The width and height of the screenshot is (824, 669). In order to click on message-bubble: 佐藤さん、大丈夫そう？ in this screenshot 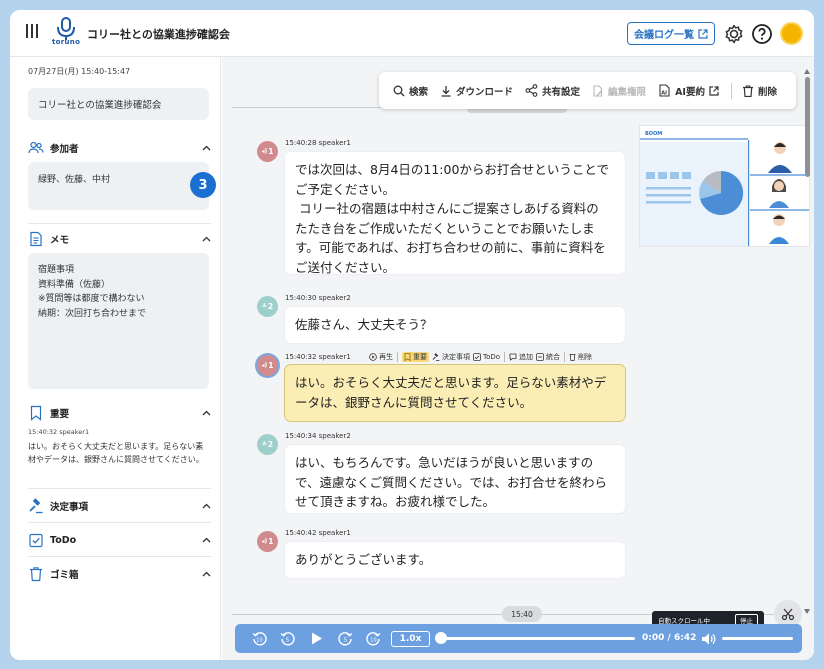, I will do `click(455, 325)`.